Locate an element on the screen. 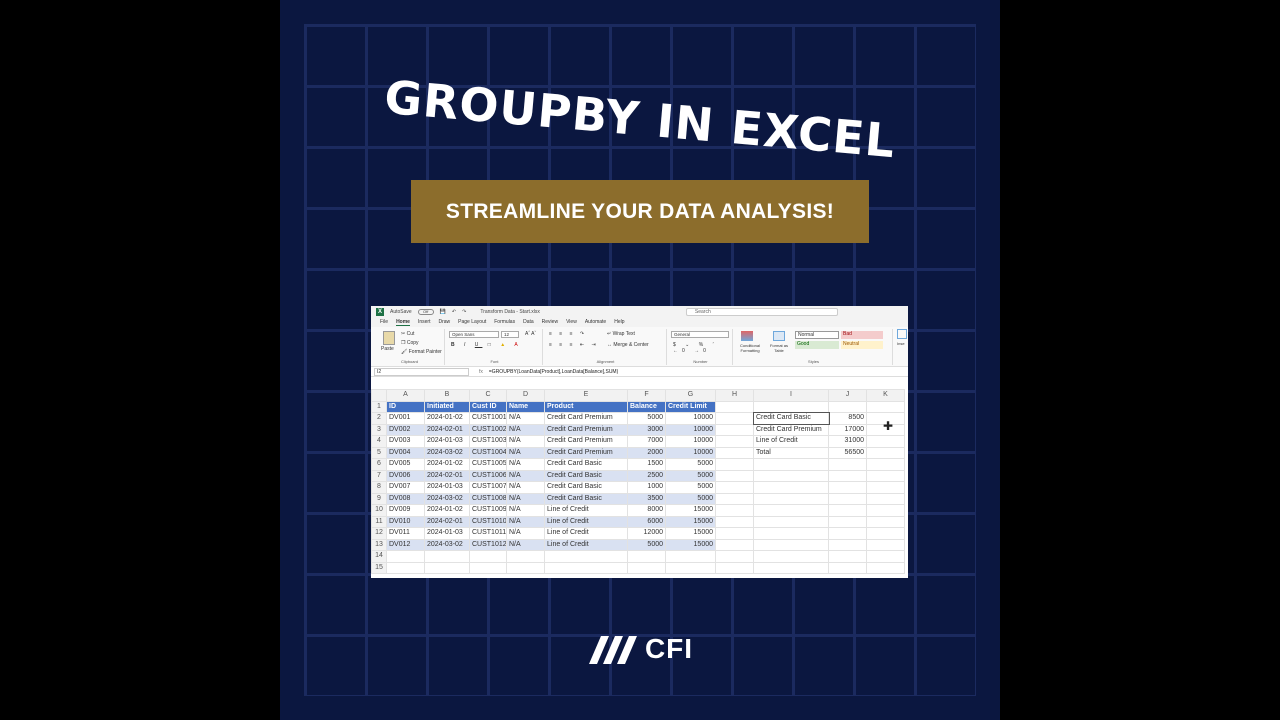 Image resolution: width=1280 pixels, height=720 pixels. format-as-table-button: Format as Table is located at coordinates (779, 348).